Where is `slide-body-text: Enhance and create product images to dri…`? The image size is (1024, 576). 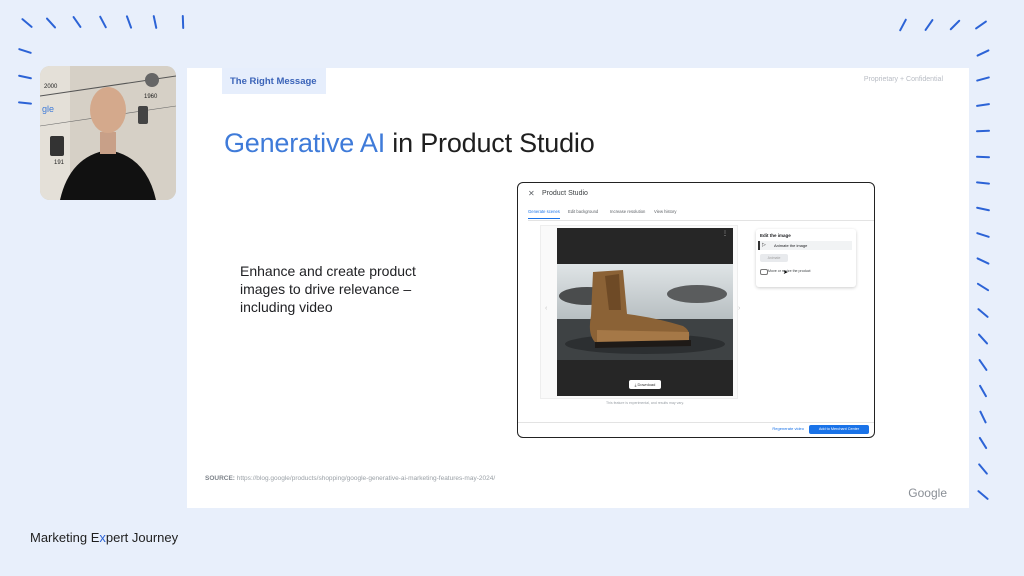 slide-body-text: Enhance and create product images to dri… is located at coordinates (328, 289).